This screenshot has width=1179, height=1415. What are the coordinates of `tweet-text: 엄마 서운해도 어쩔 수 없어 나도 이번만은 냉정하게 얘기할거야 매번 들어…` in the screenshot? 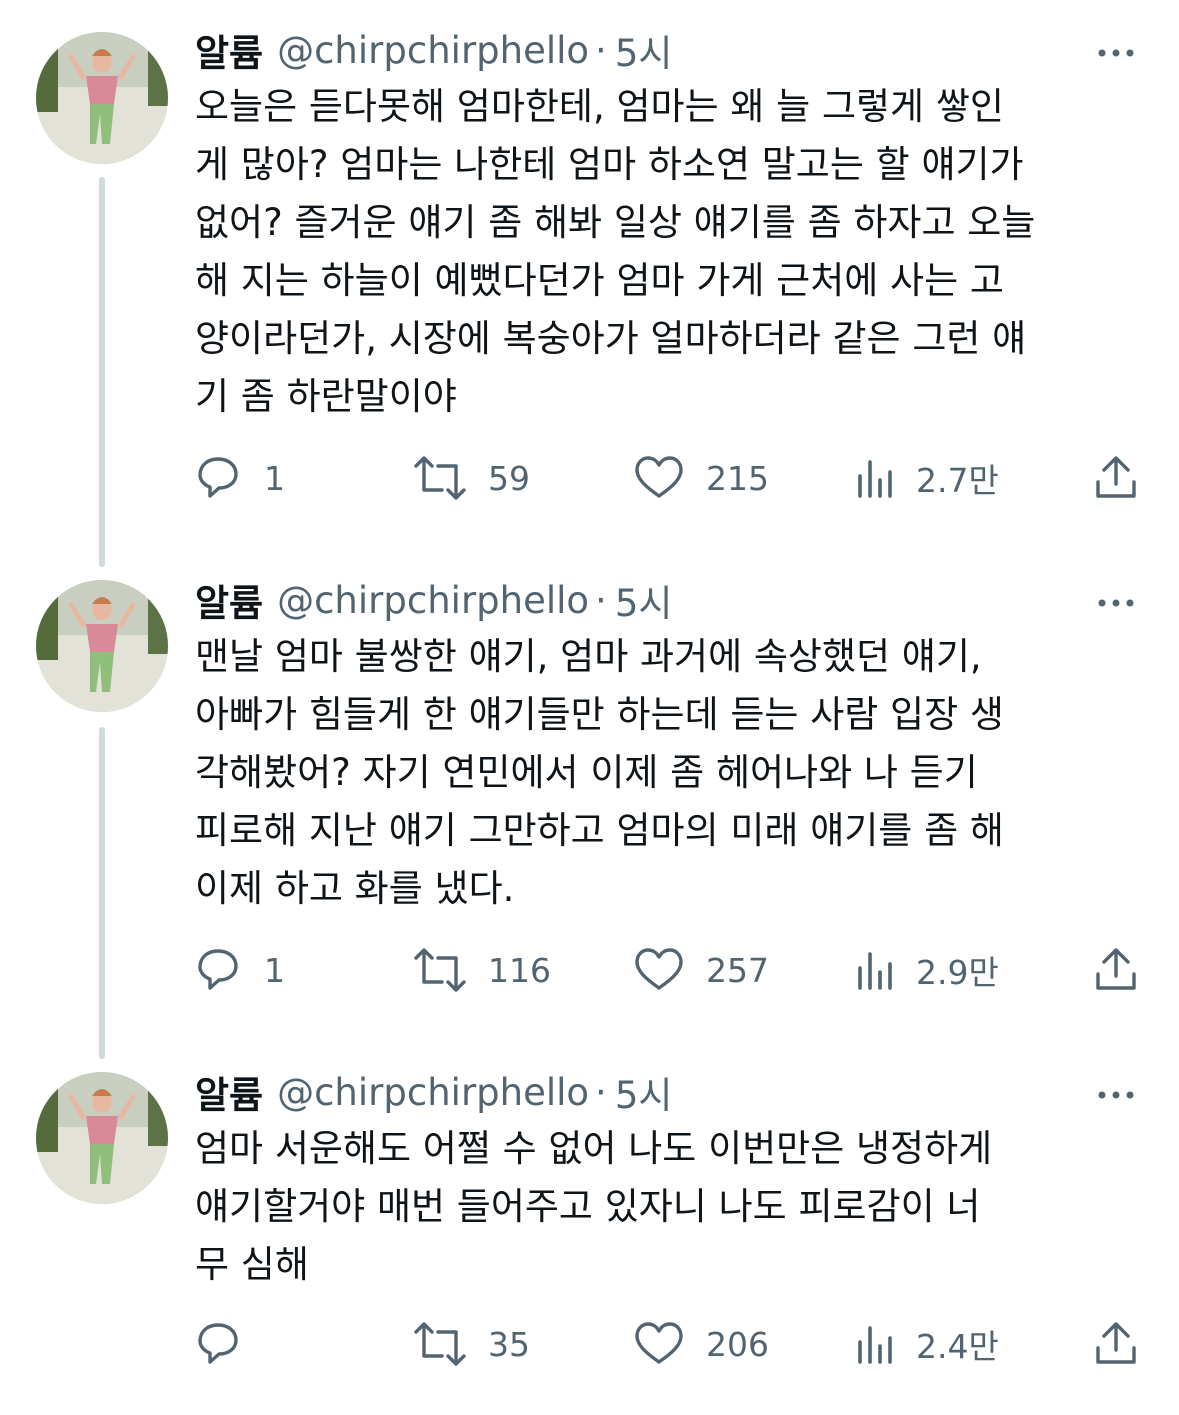 It's located at (675, 1207).